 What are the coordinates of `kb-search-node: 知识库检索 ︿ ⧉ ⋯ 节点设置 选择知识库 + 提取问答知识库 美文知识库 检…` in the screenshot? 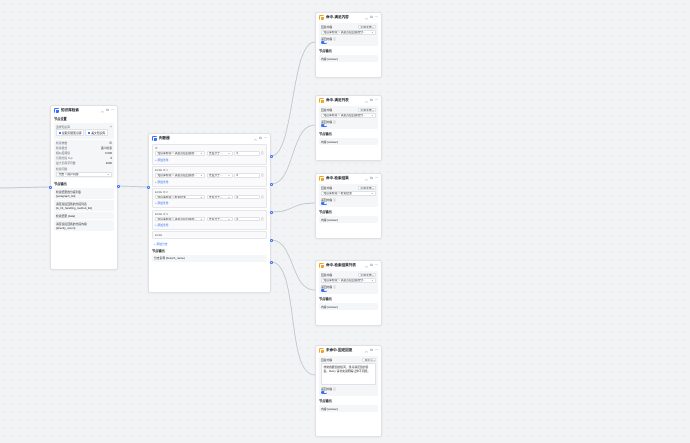 It's located at (84, 187).